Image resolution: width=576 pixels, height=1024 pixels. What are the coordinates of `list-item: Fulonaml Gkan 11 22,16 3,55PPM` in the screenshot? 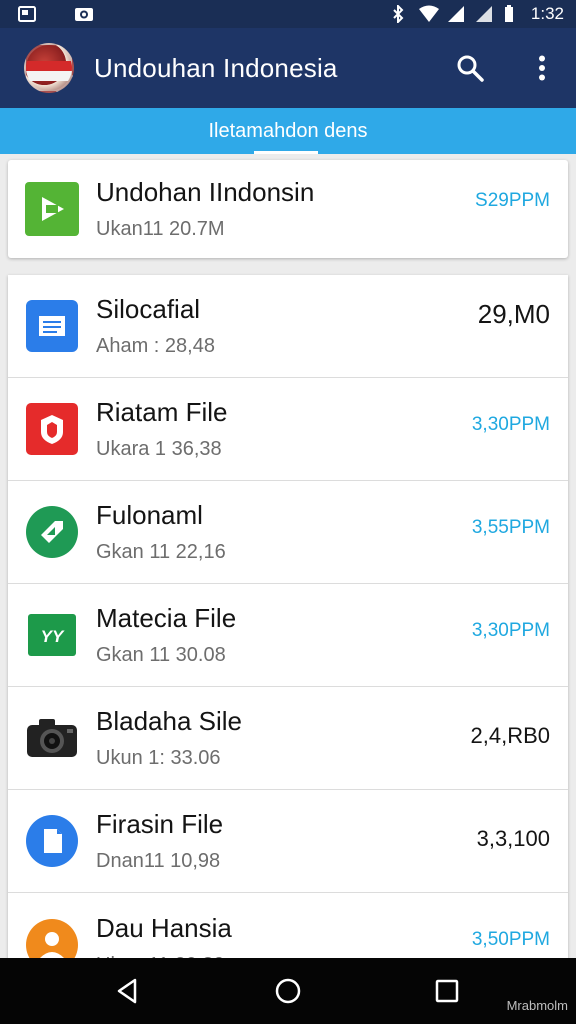 It's located at (288, 532).